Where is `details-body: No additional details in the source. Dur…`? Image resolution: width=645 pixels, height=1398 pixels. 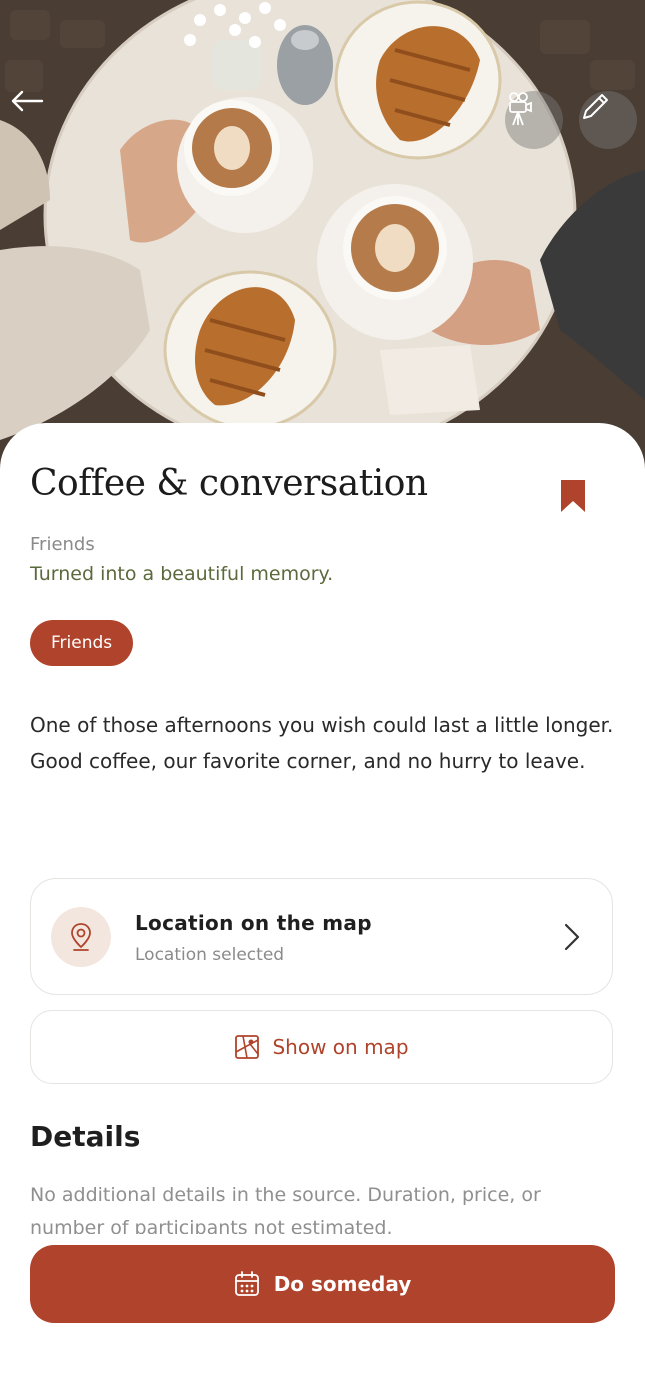 details-body: No additional details in the source. Dur… is located at coordinates (285, 1209).